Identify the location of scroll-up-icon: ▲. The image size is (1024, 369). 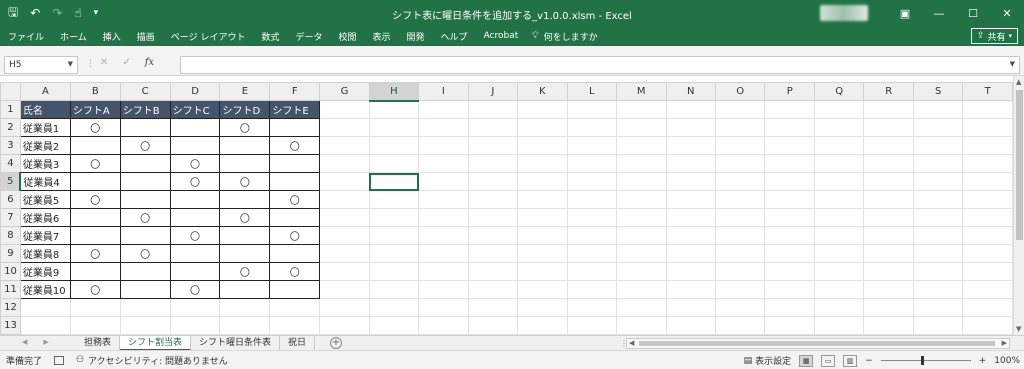
(1018, 82).